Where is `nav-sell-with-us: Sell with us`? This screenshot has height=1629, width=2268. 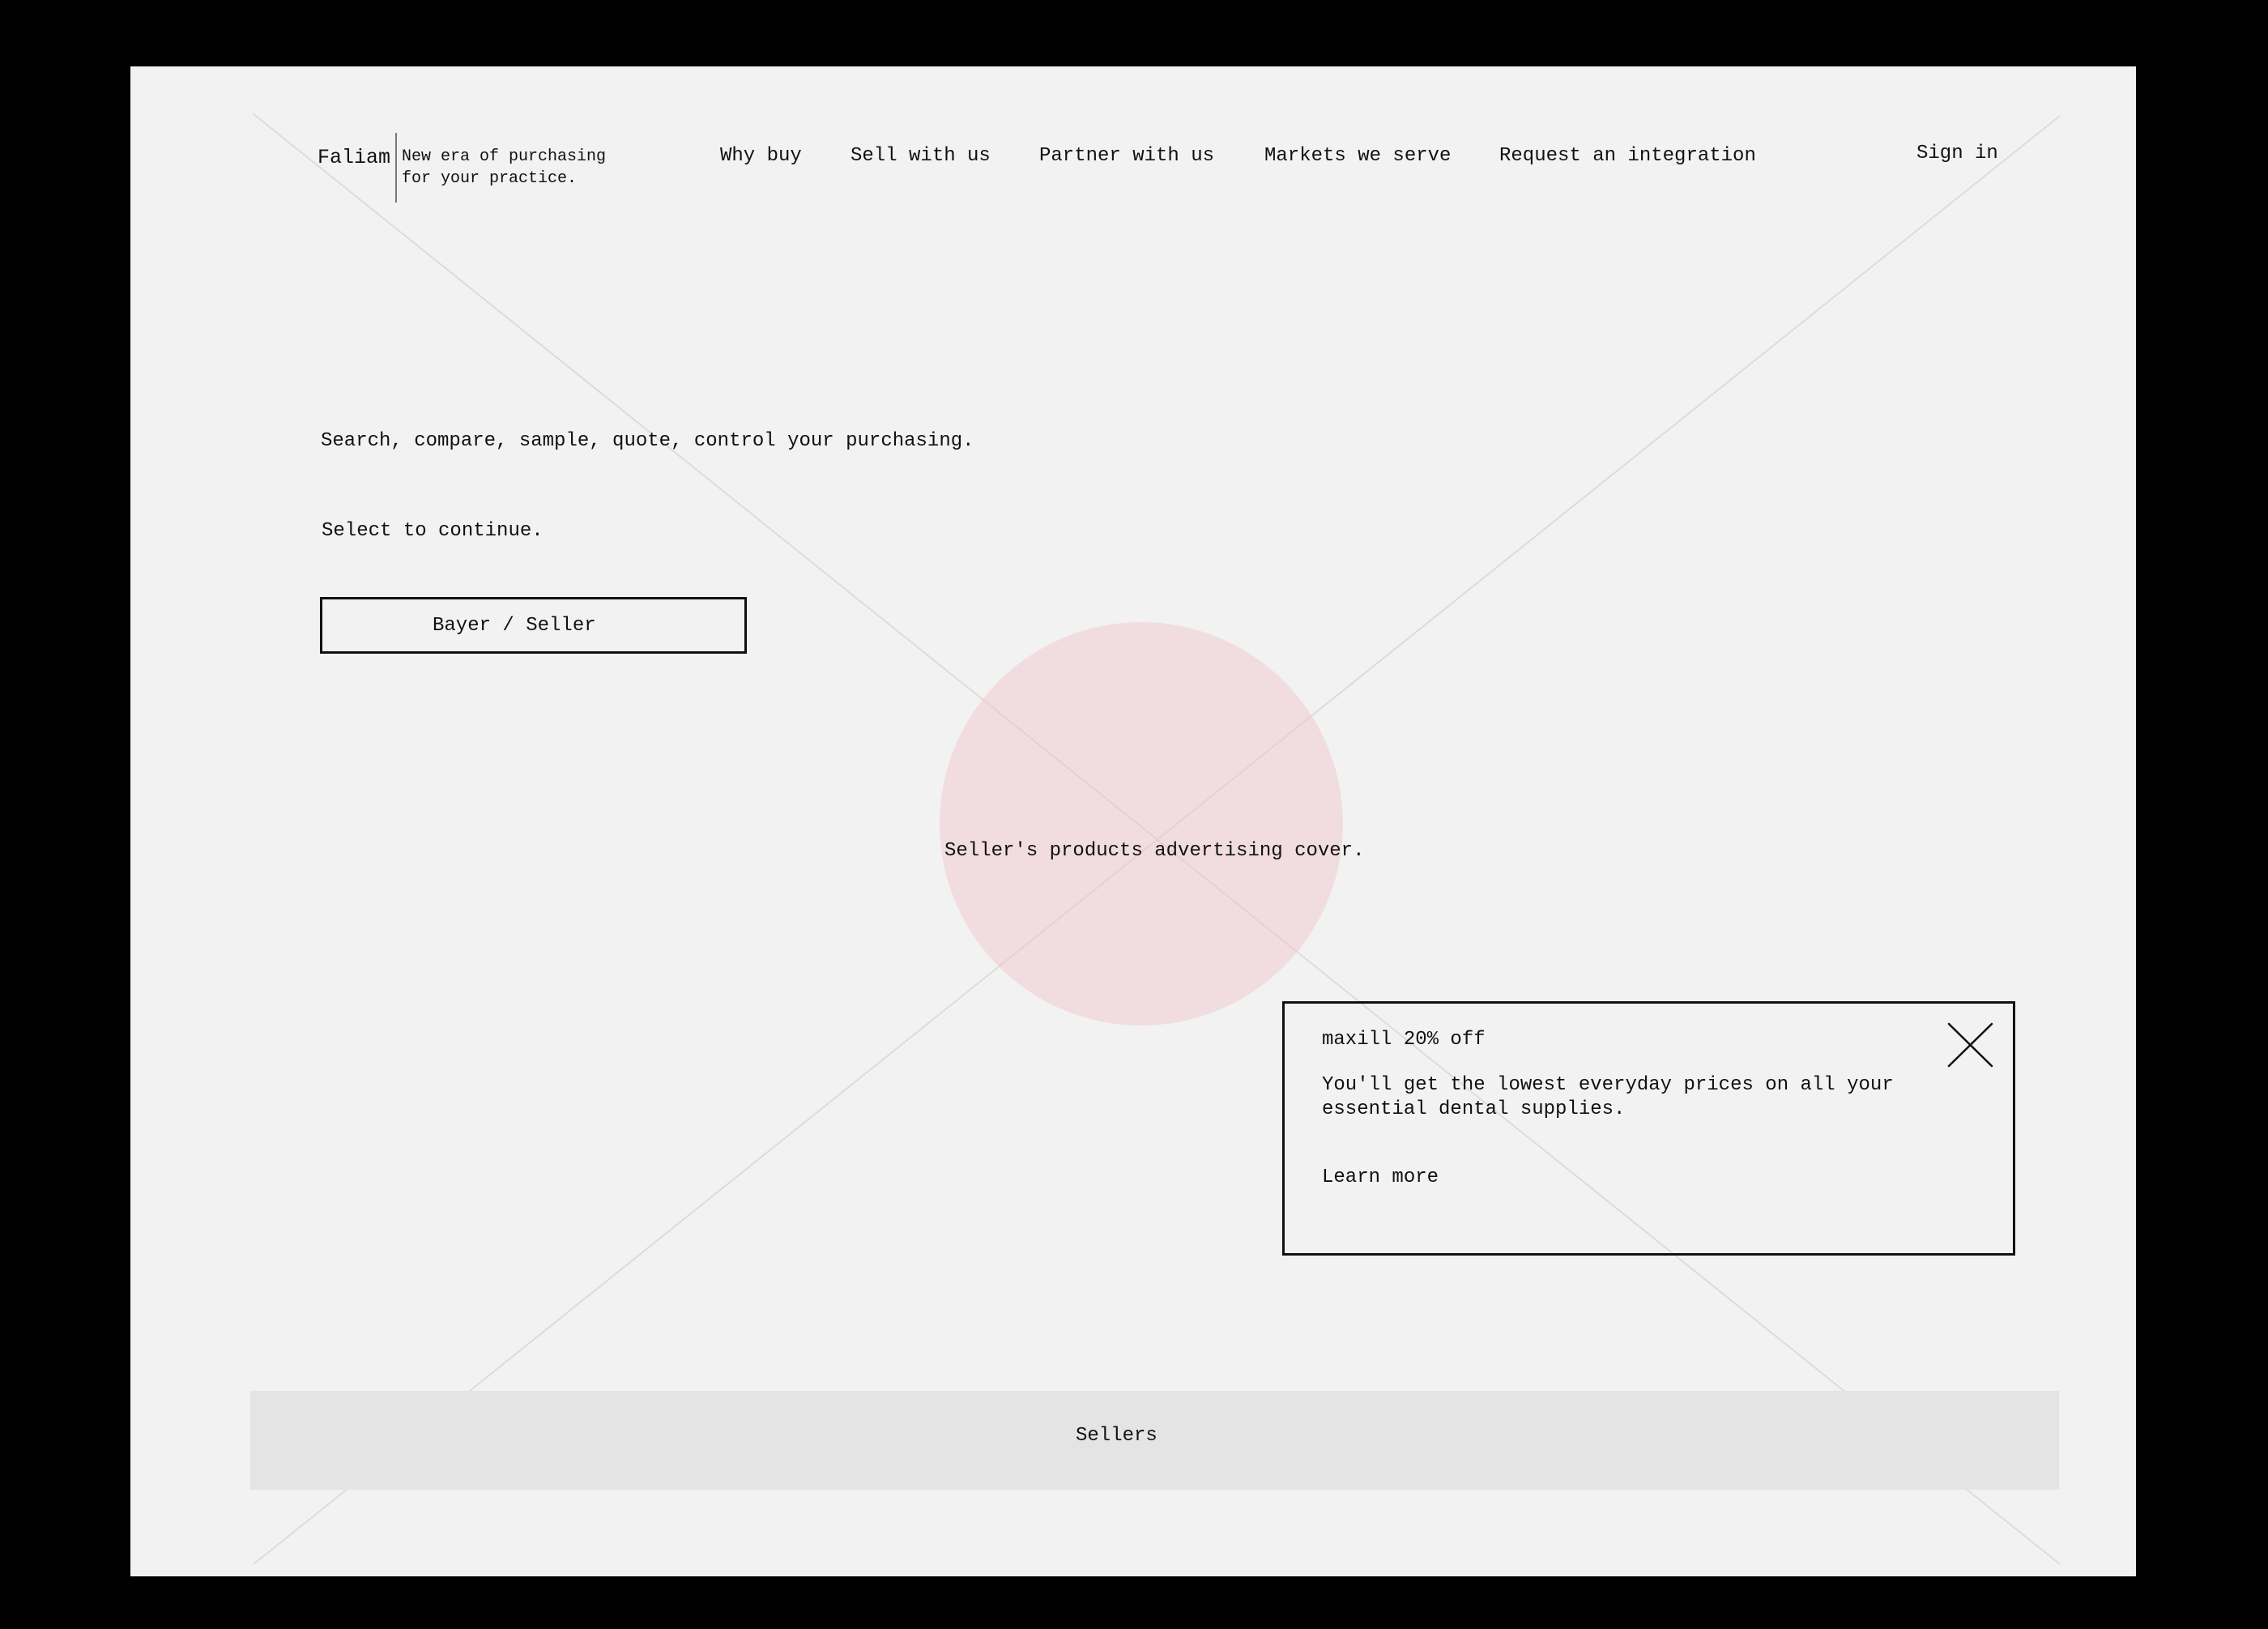 nav-sell-with-us: Sell with us is located at coordinates (920, 156).